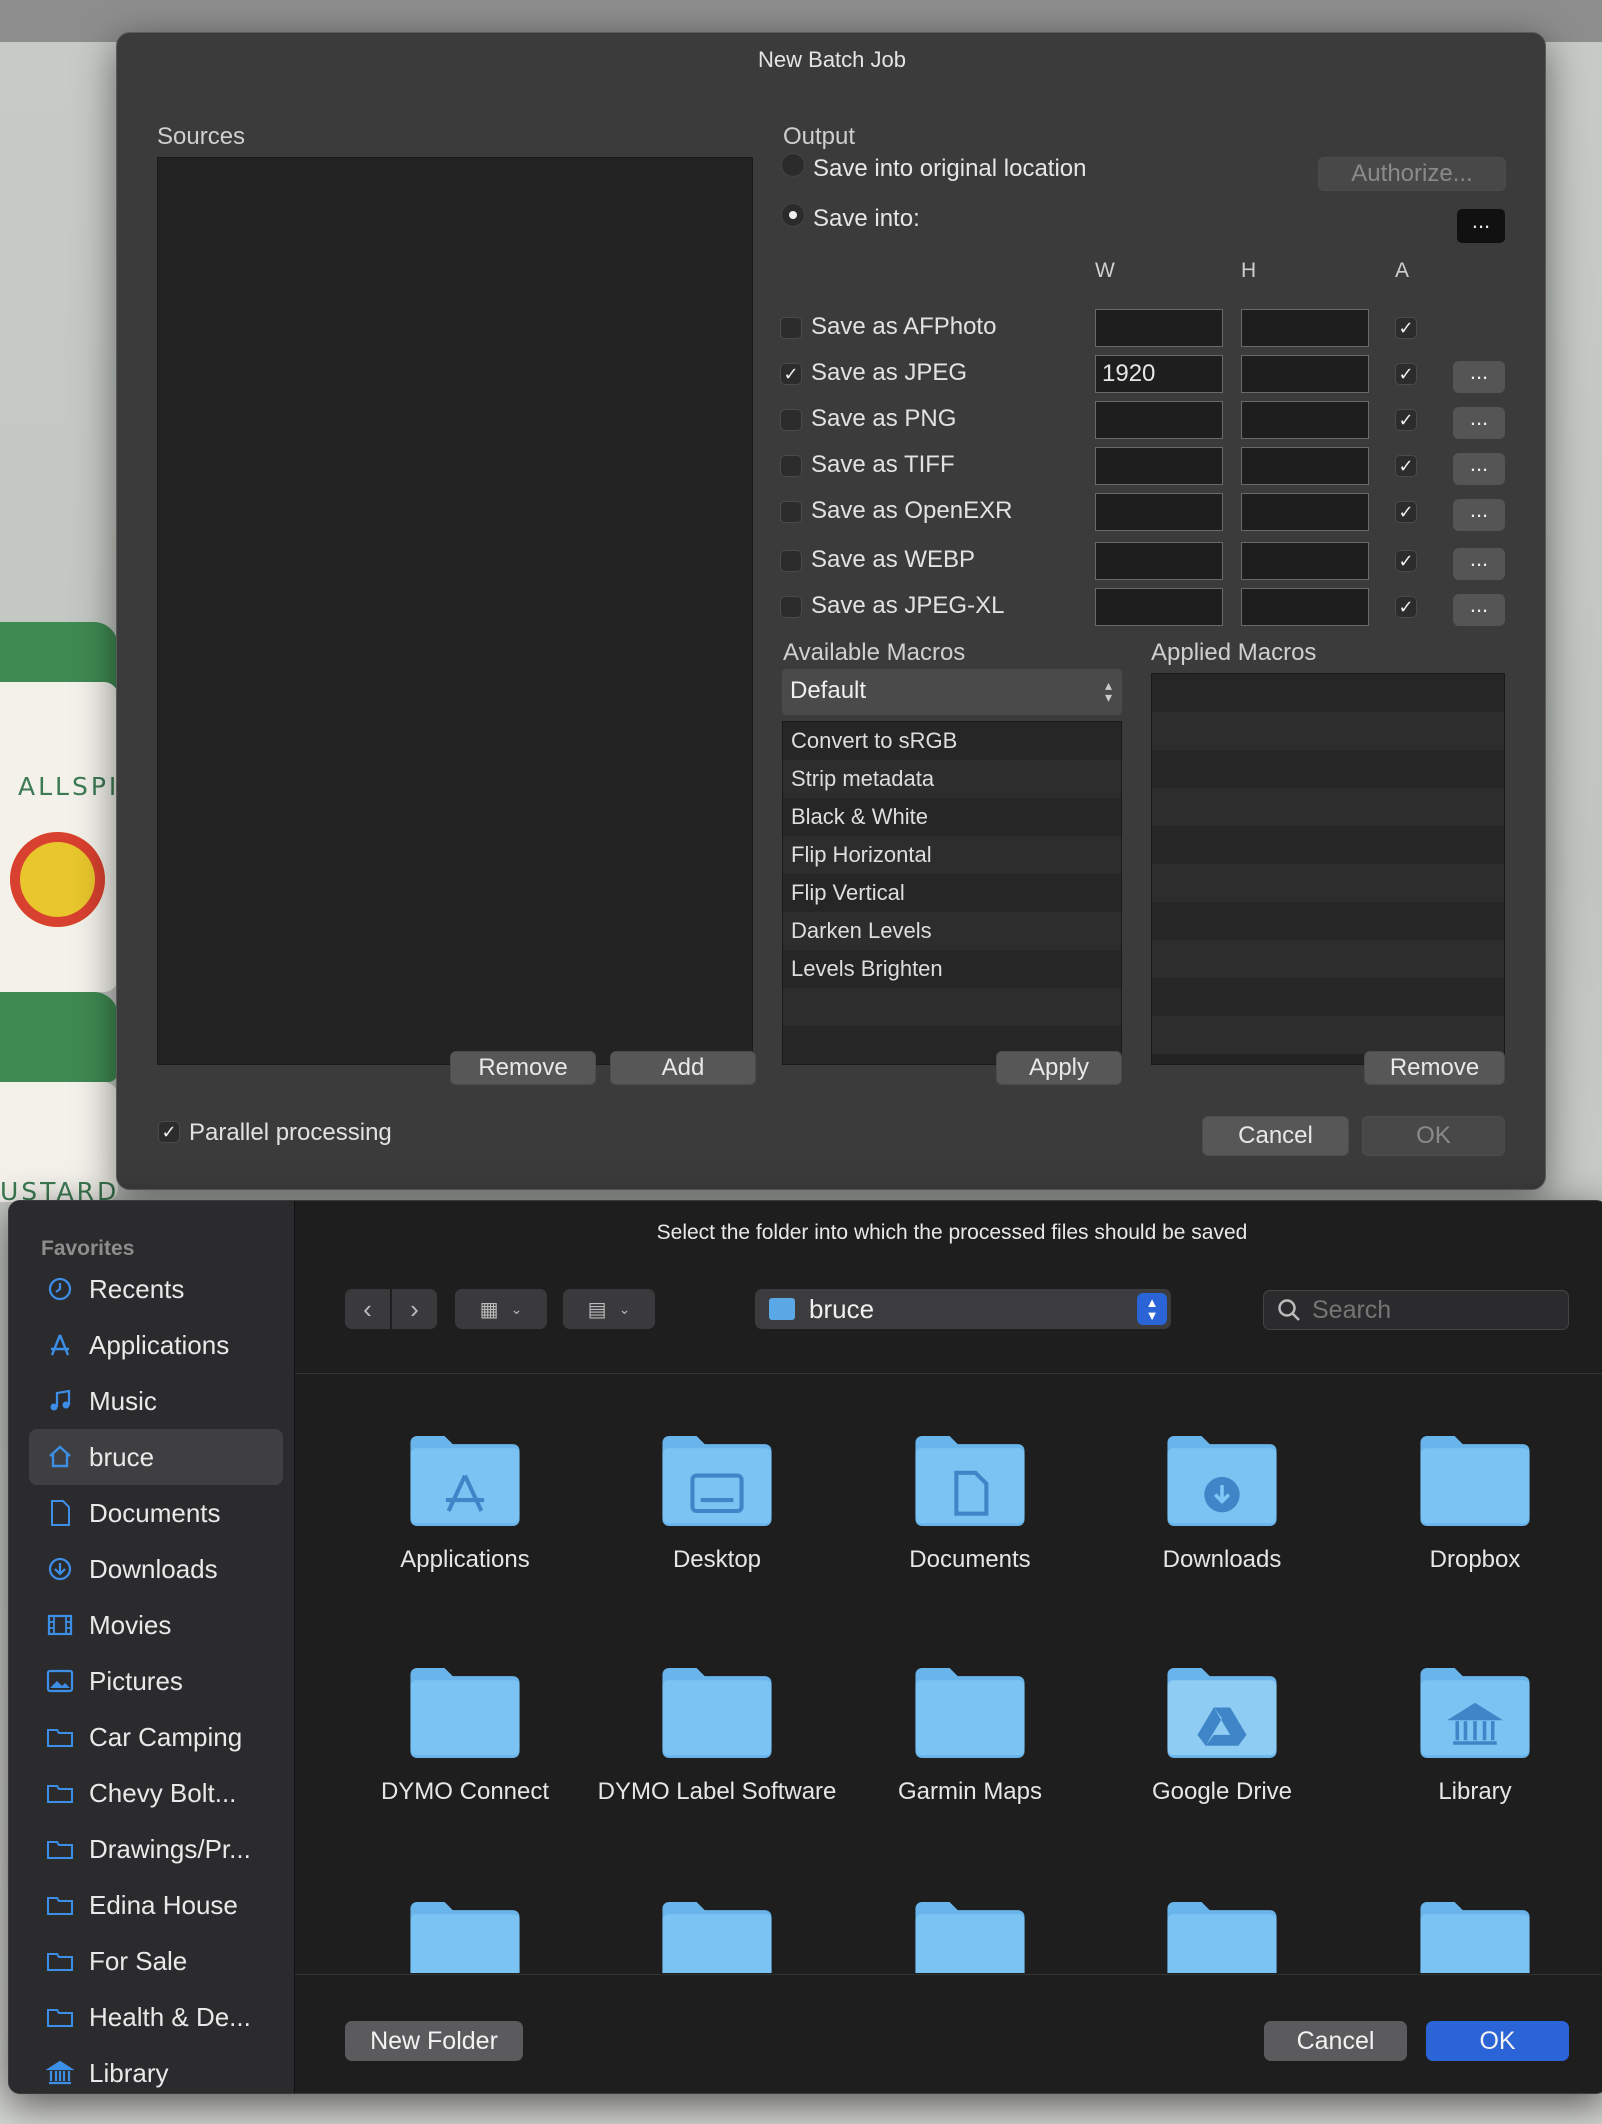  I want to click on macro-item: Convert to sRGB, so click(952, 741).